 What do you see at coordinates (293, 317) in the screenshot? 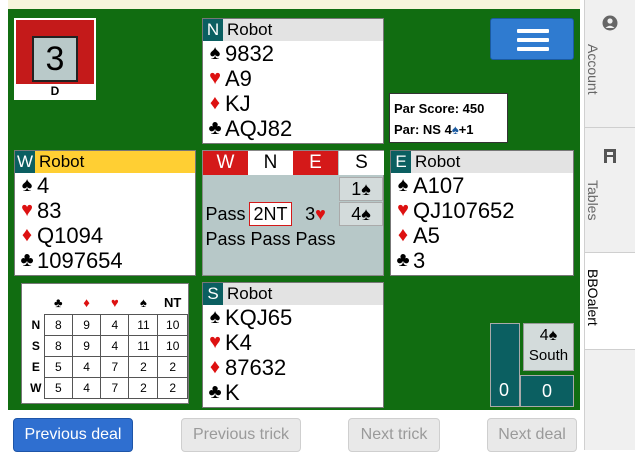
I see `spades-row: ♠ KQJ65` at bounding box center [293, 317].